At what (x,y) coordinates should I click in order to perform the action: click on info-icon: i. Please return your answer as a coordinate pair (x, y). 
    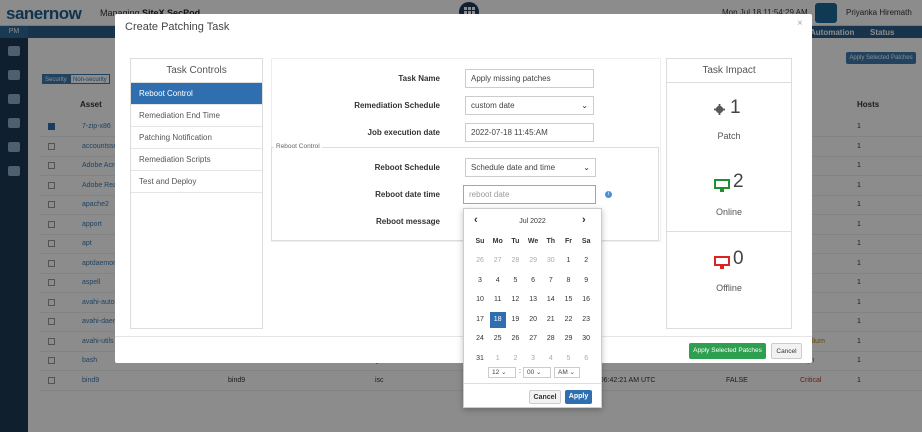
    Looking at the image, I should click on (608, 194).